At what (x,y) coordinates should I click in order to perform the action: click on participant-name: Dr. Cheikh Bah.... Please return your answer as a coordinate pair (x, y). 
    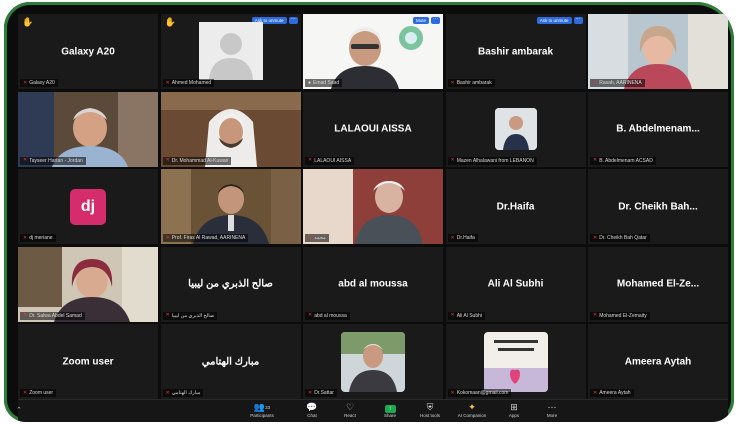
    Looking at the image, I should click on (658, 206).